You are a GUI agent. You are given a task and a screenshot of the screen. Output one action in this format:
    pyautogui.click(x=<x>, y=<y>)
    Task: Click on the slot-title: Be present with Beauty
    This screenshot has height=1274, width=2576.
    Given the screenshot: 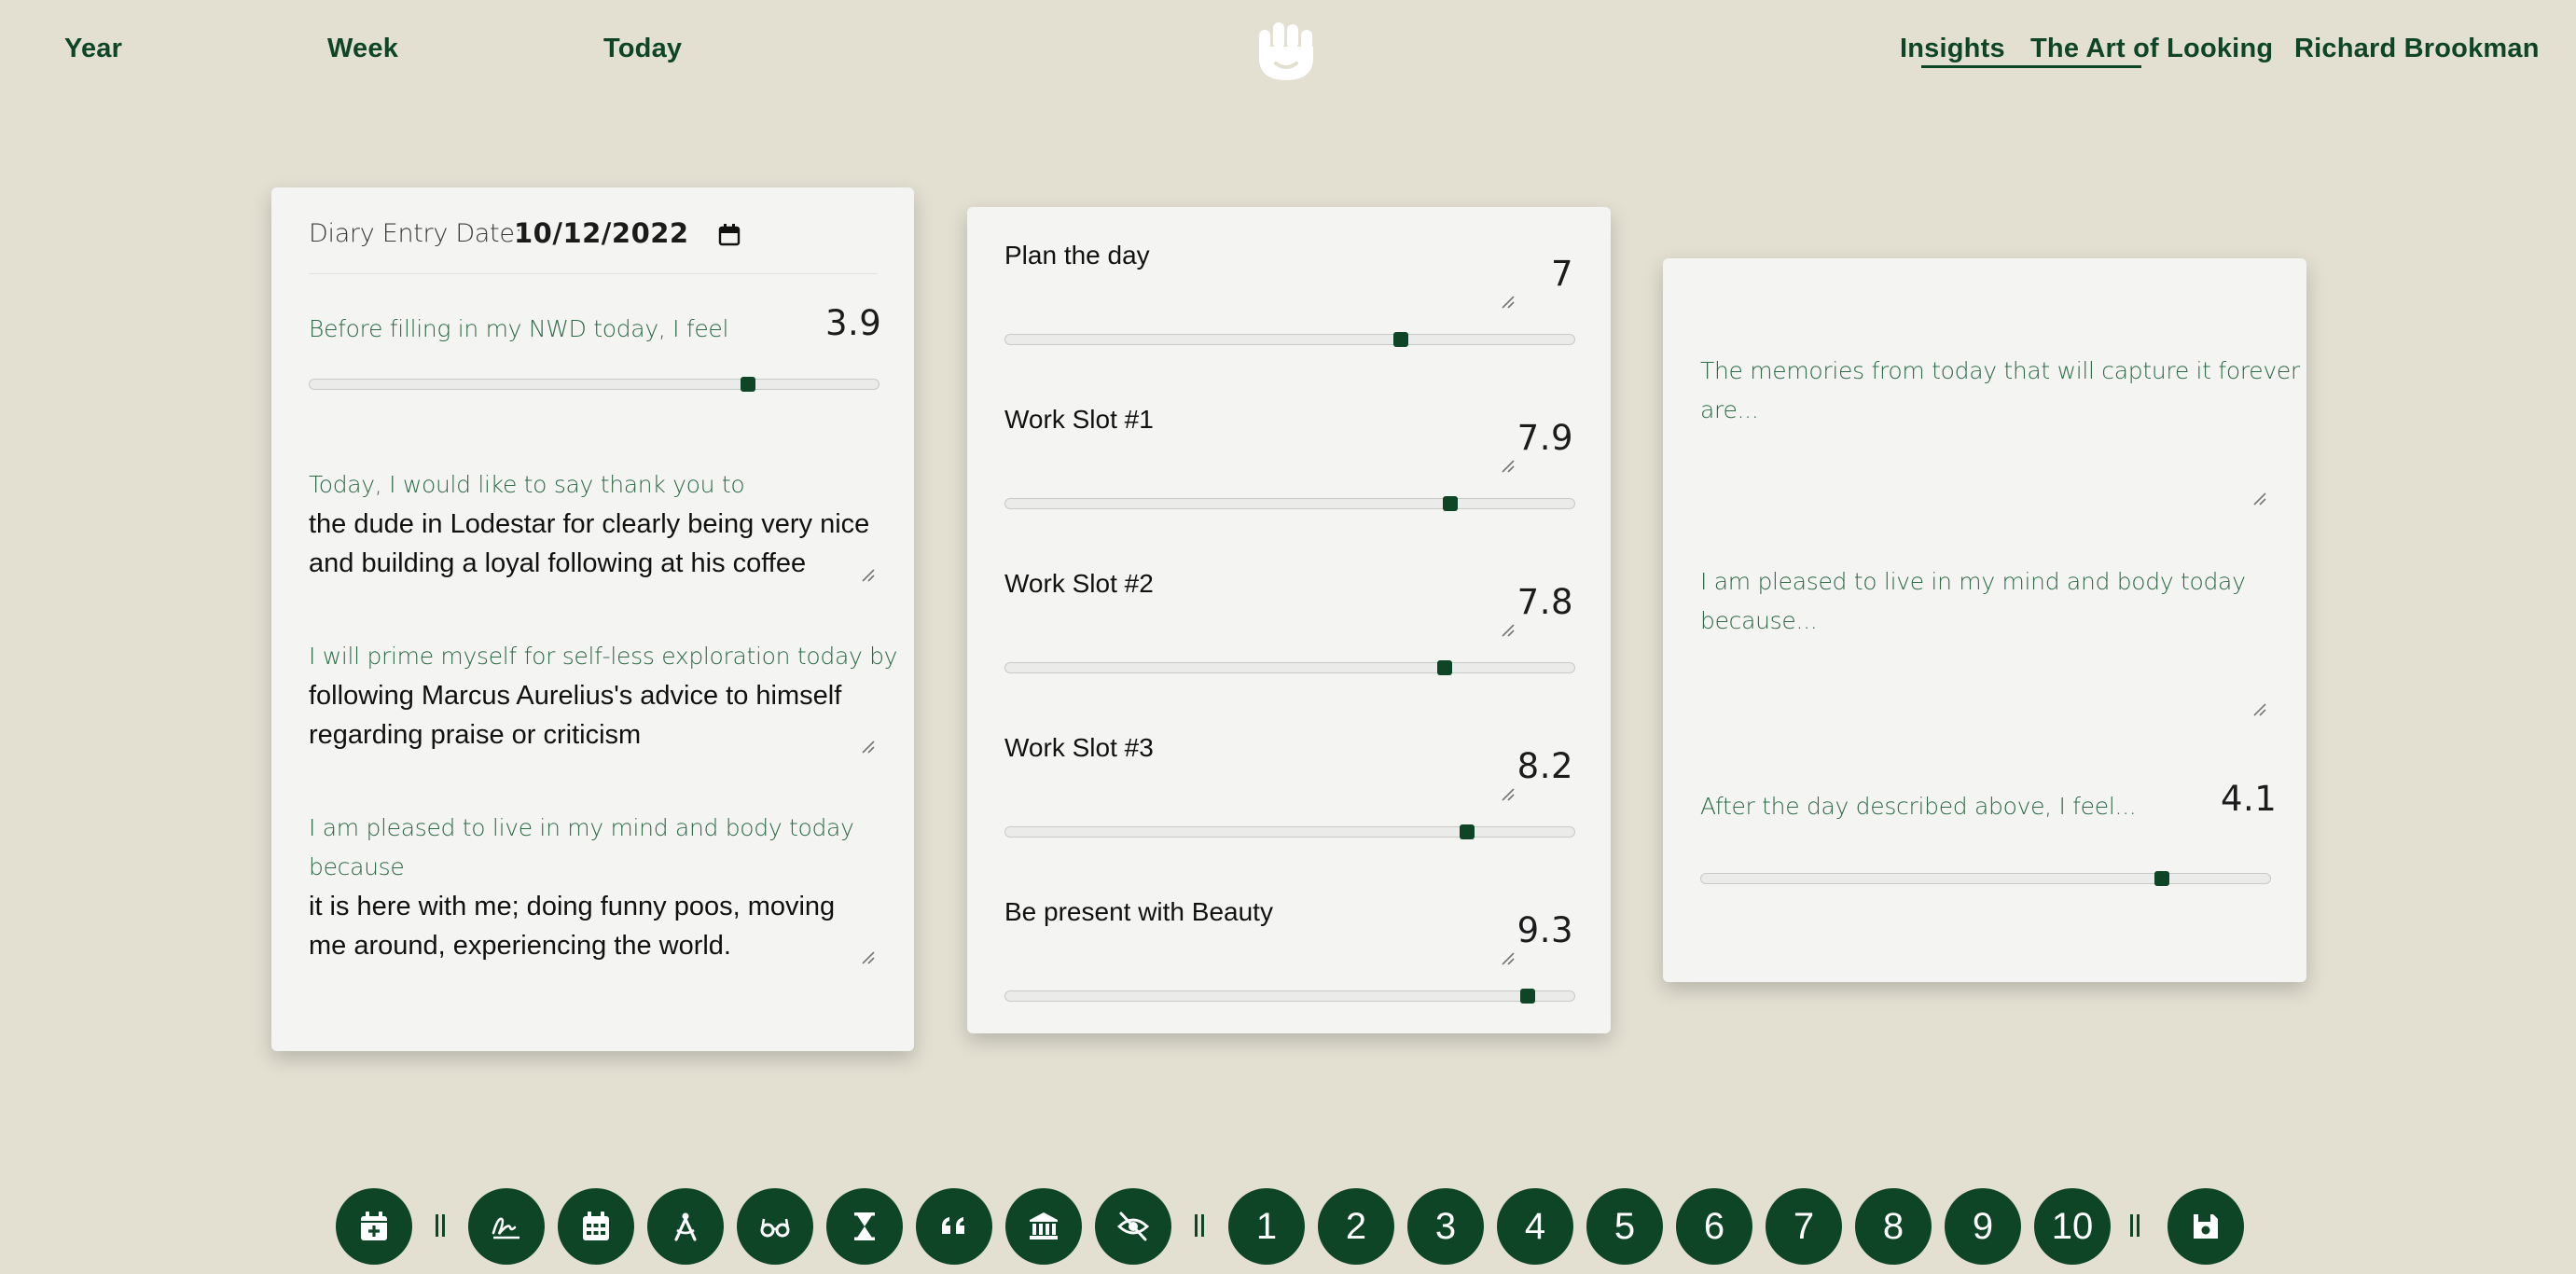 What is the action you would take?
    pyautogui.click(x=1138, y=912)
    